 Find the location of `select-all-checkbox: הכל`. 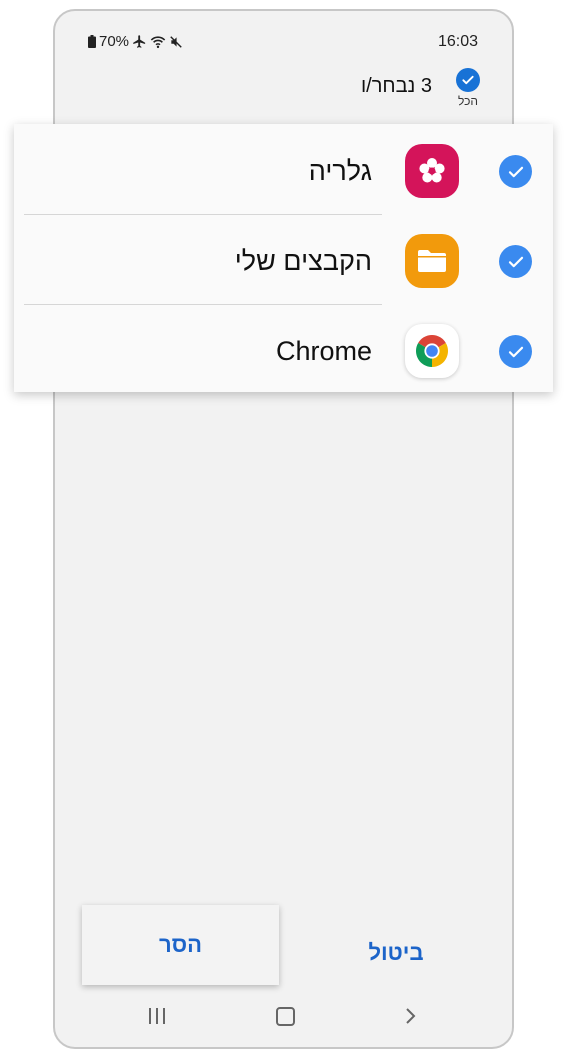

select-all-checkbox: הכל is located at coordinates (468, 88).